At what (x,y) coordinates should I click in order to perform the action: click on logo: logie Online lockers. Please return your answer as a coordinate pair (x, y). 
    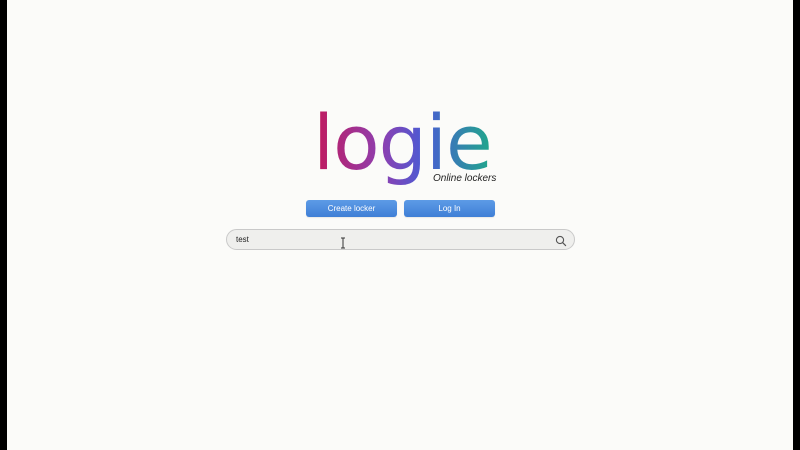
    Looking at the image, I should click on (408, 144).